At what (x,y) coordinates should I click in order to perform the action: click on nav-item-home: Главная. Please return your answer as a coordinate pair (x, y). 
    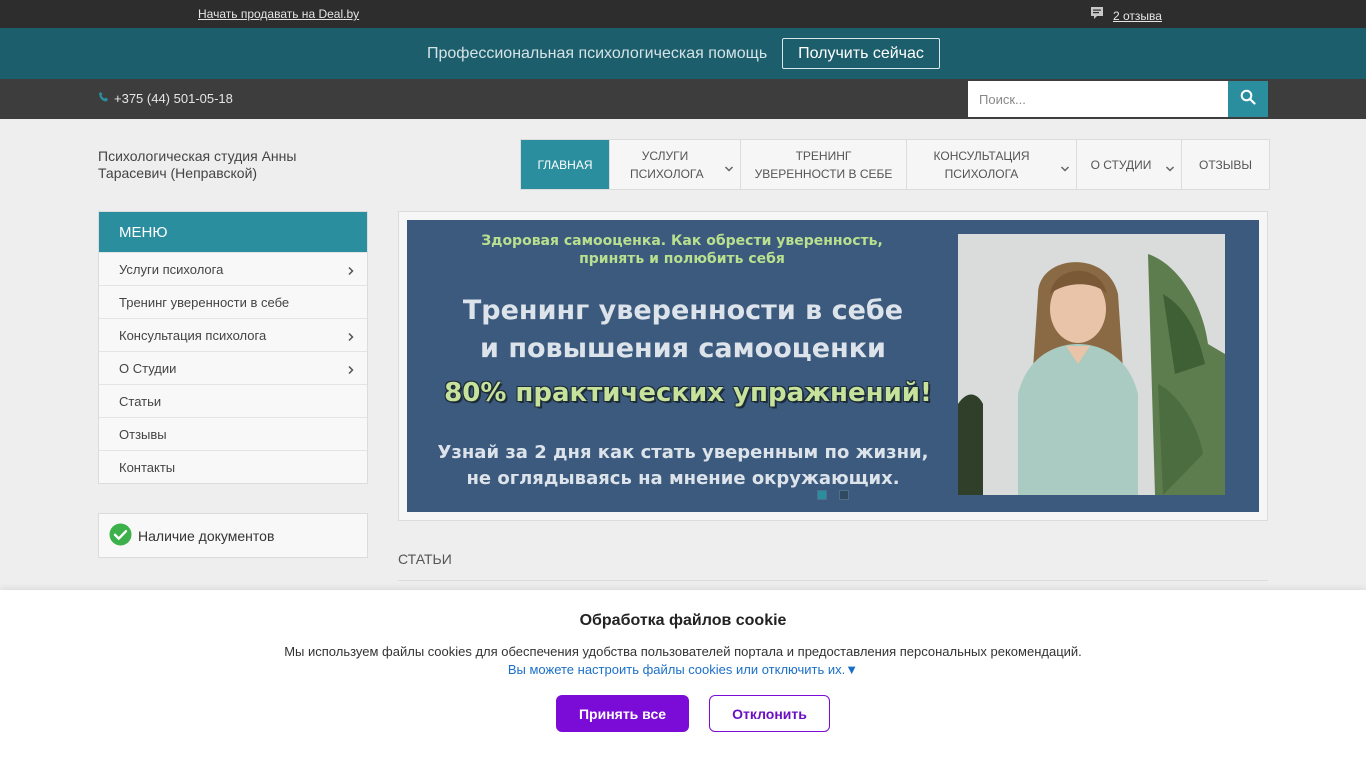
    Looking at the image, I should click on (565, 164).